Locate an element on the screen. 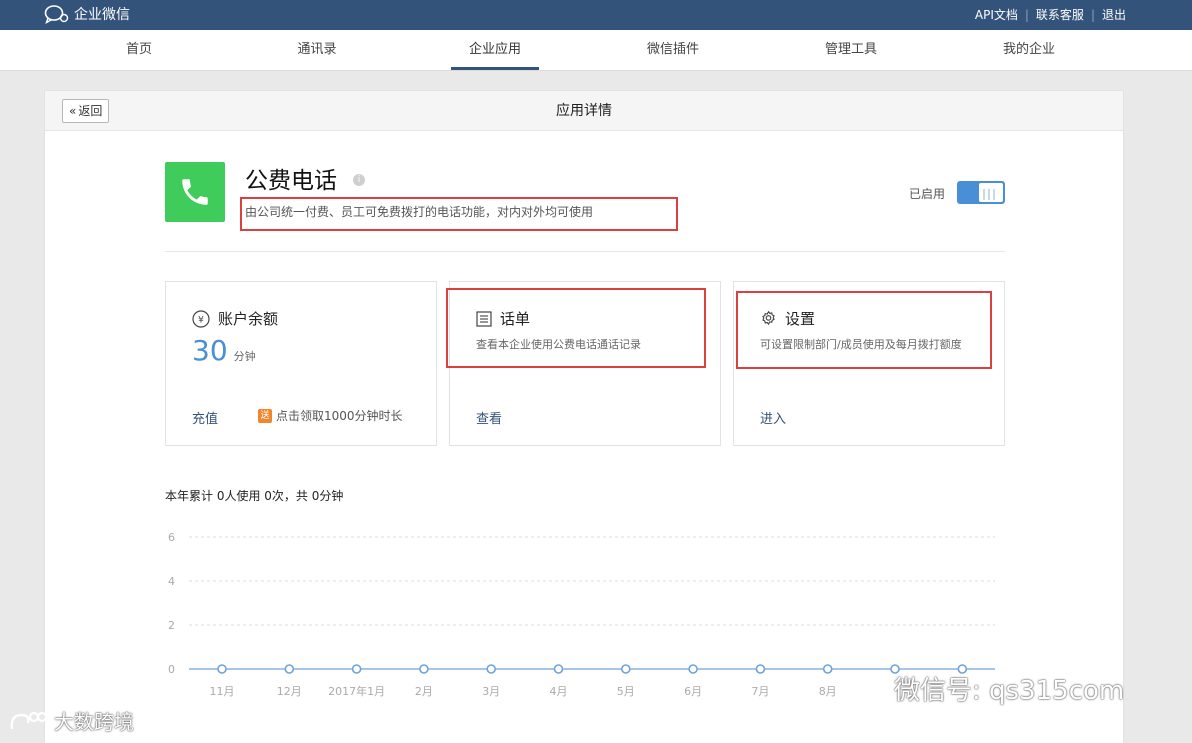  balance-title: 账户余额 is located at coordinates (248, 319).